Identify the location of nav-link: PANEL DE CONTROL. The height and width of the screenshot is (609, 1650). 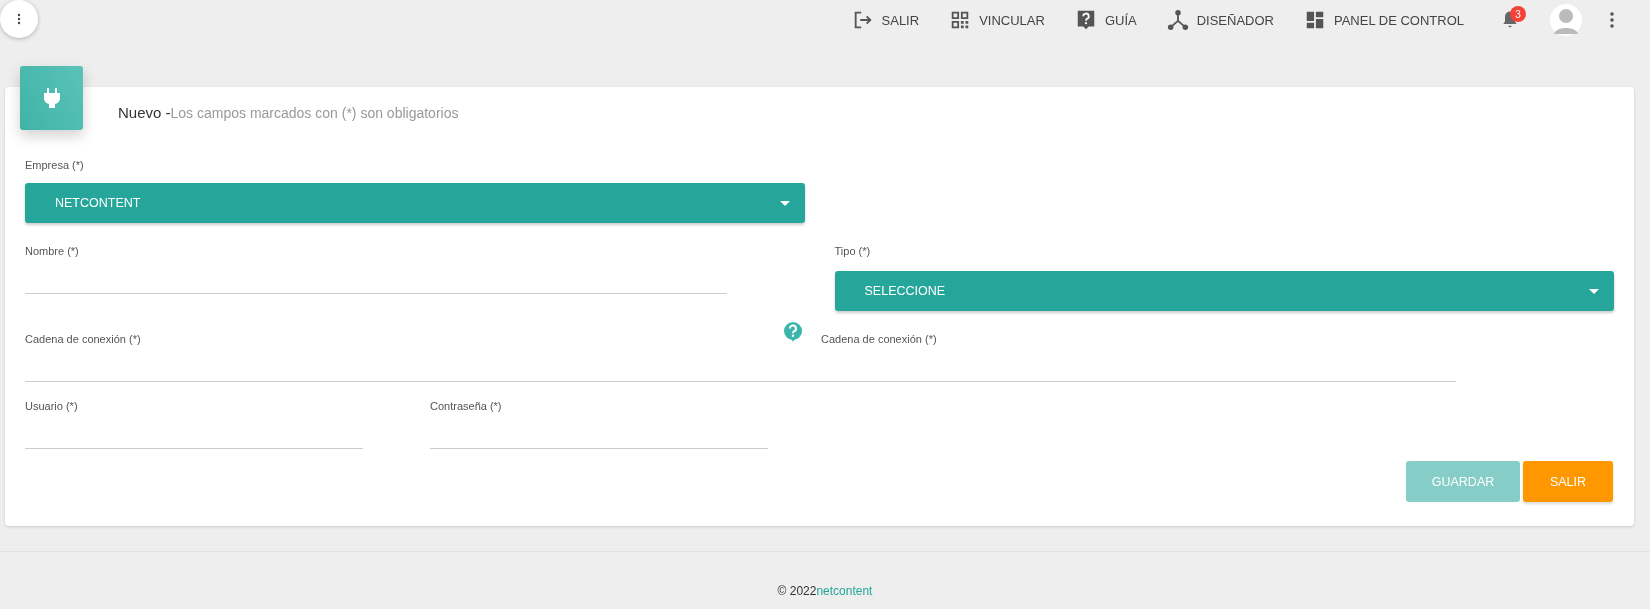
(1383, 20).